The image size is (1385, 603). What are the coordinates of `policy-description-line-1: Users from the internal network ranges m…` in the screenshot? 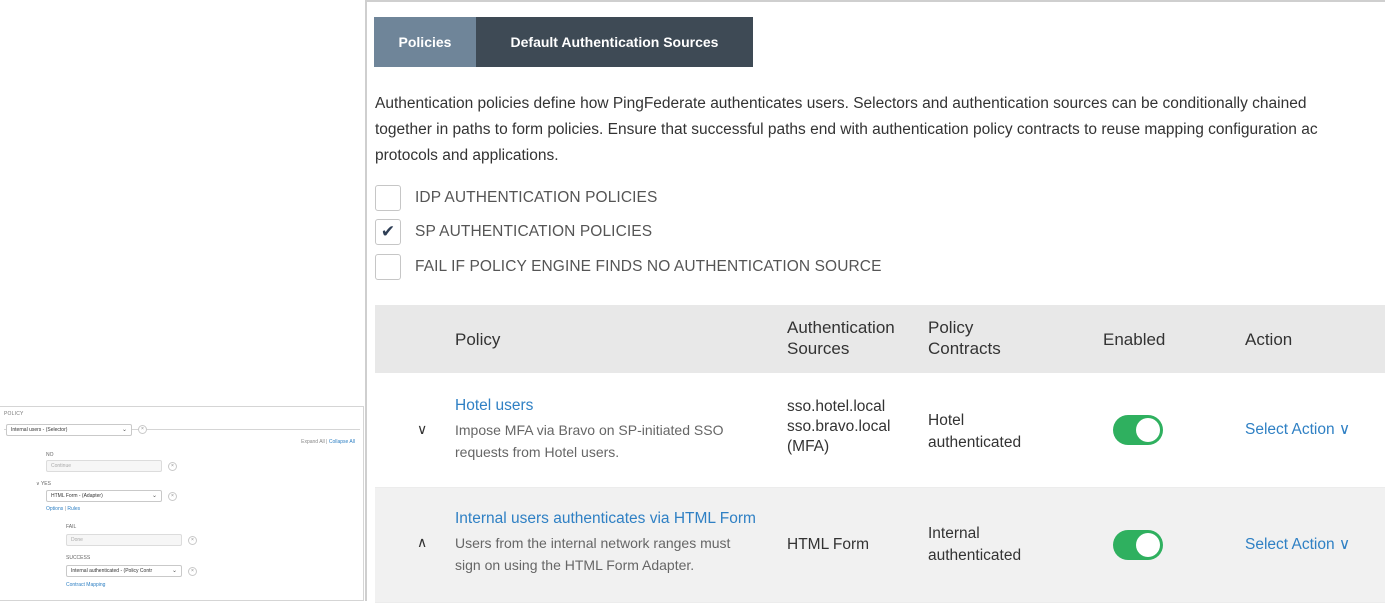 It's located at (593, 543).